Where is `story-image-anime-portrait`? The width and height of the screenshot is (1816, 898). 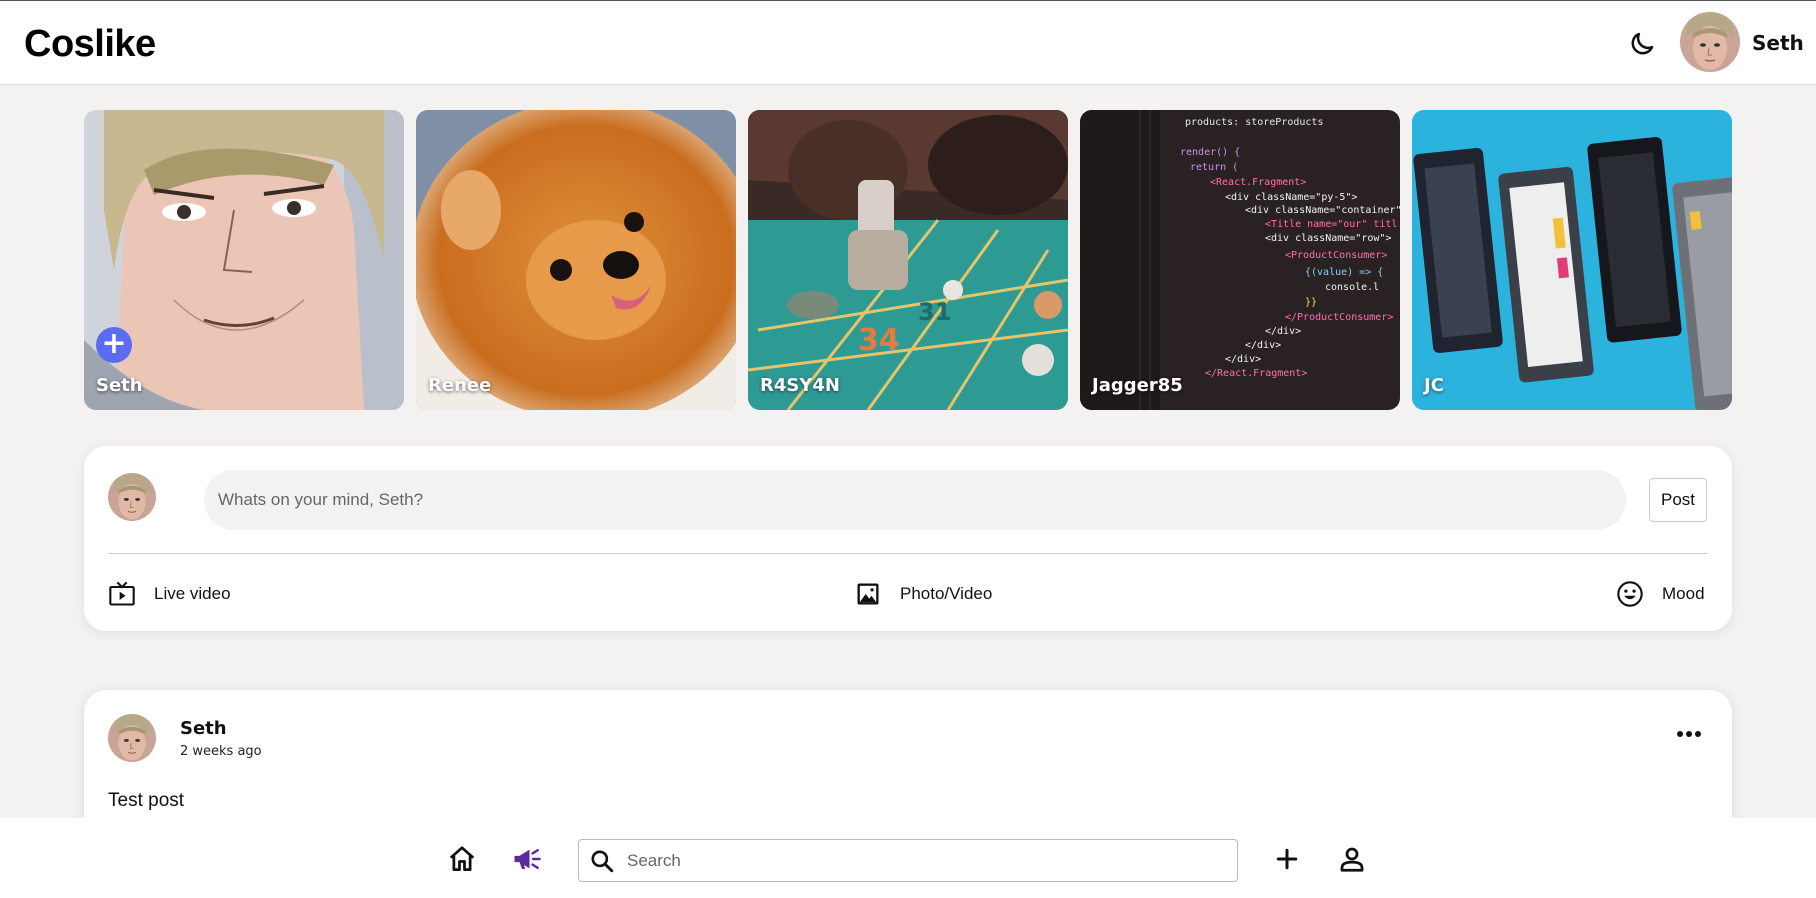 story-image-anime-portrait is located at coordinates (244, 260).